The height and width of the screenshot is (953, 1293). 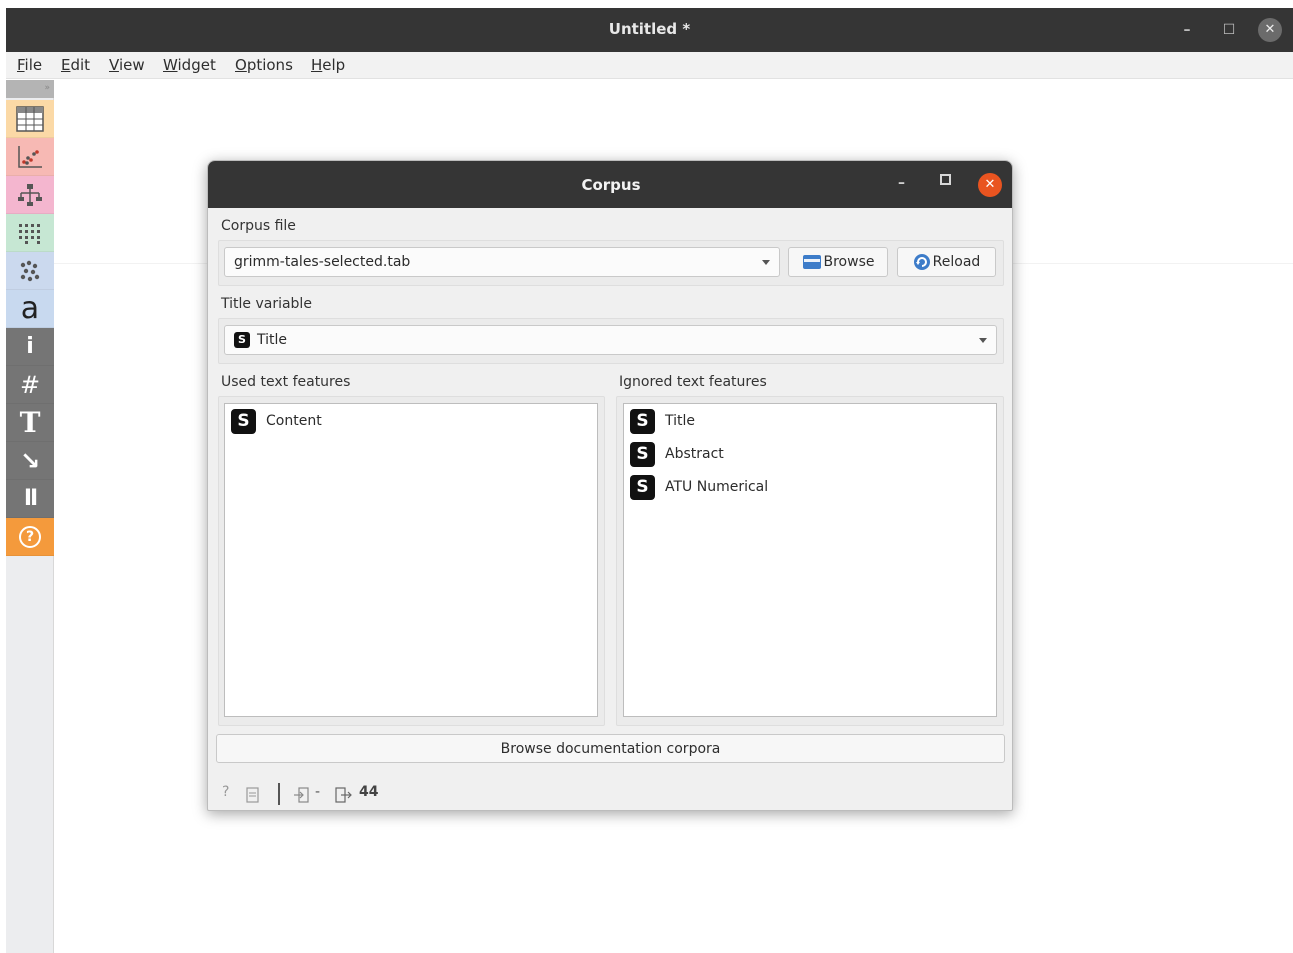 What do you see at coordinates (990, 185) in the screenshot?
I see `dialog-close-button: ✕` at bounding box center [990, 185].